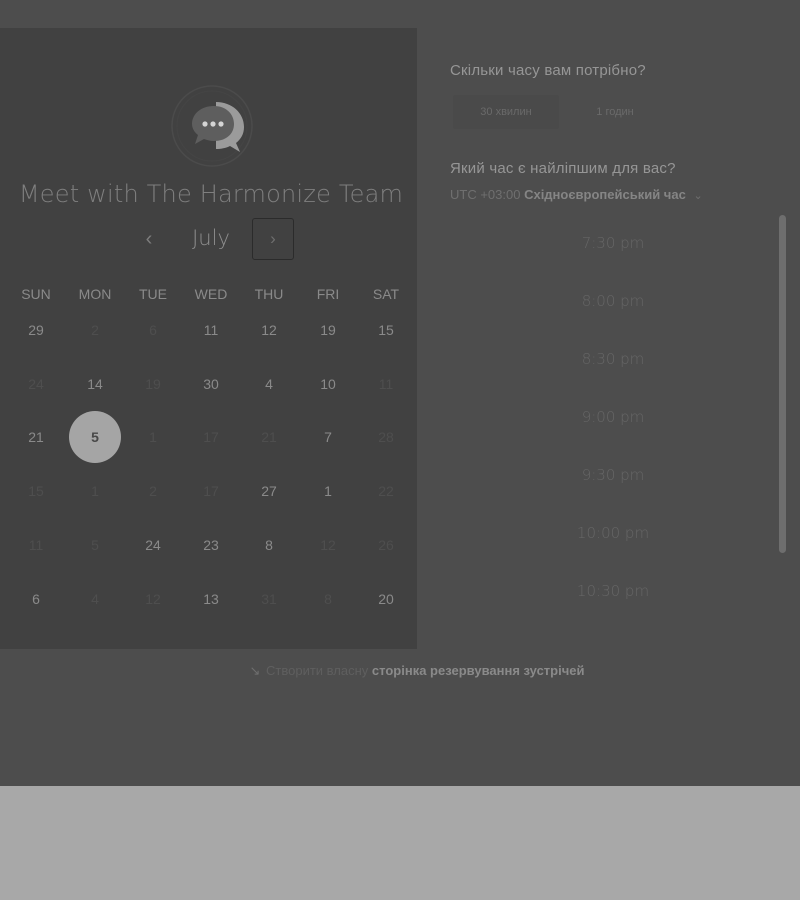 The height and width of the screenshot is (900, 800). What do you see at coordinates (613, 475) in the screenshot?
I see `time-slot: 9:30 pm` at bounding box center [613, 475].